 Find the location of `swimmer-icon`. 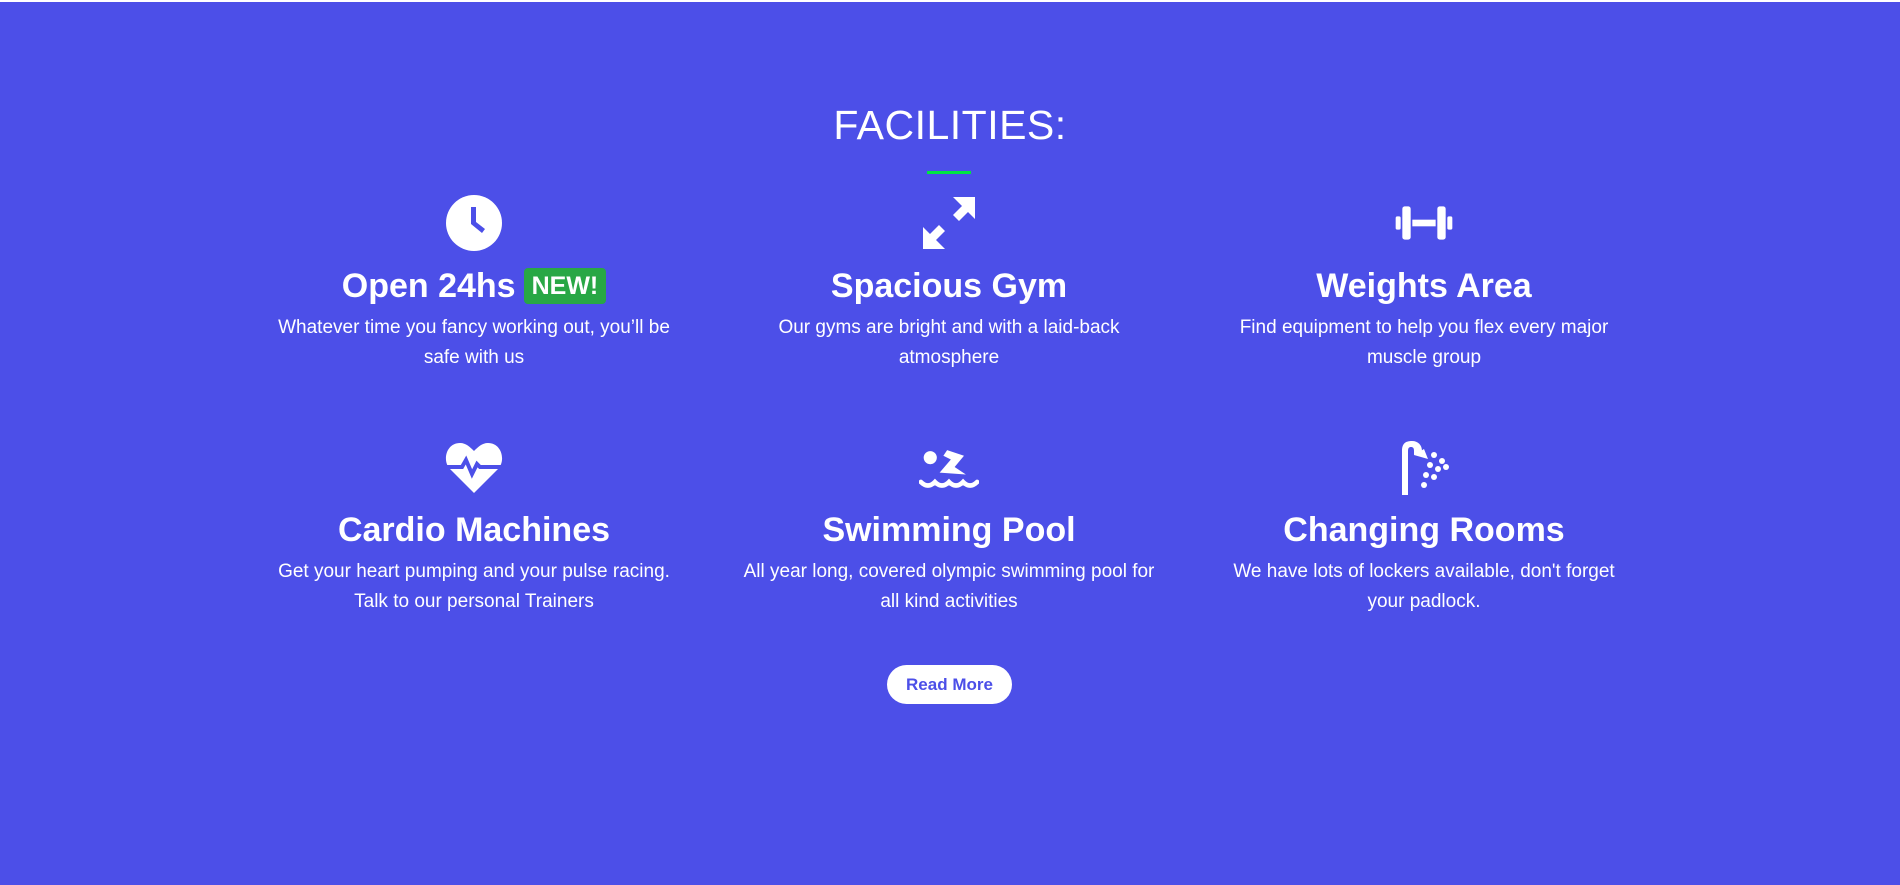

swimmer-icon is located at coordinates (949, 467).